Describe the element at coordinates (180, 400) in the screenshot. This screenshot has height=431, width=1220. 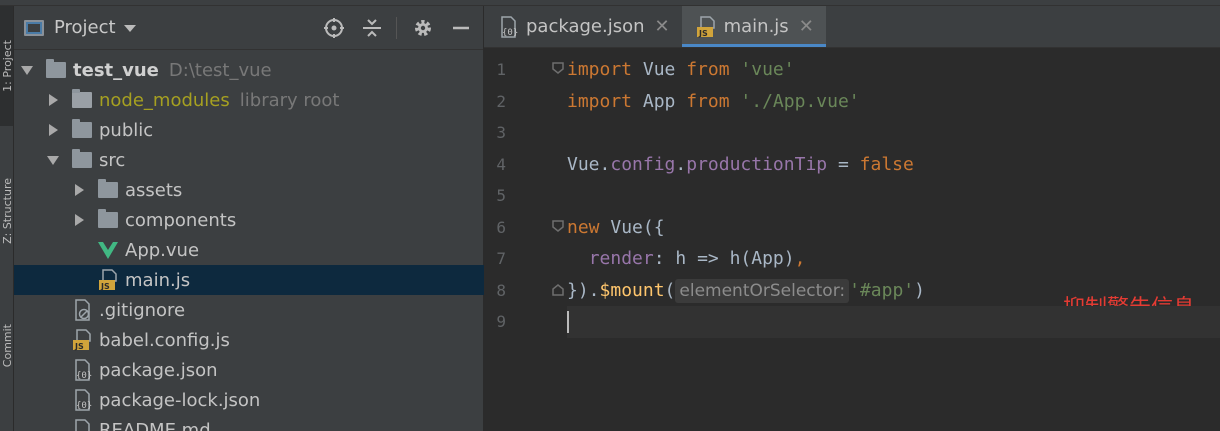
I see `tree-item-label: package-lock.json` at that location.